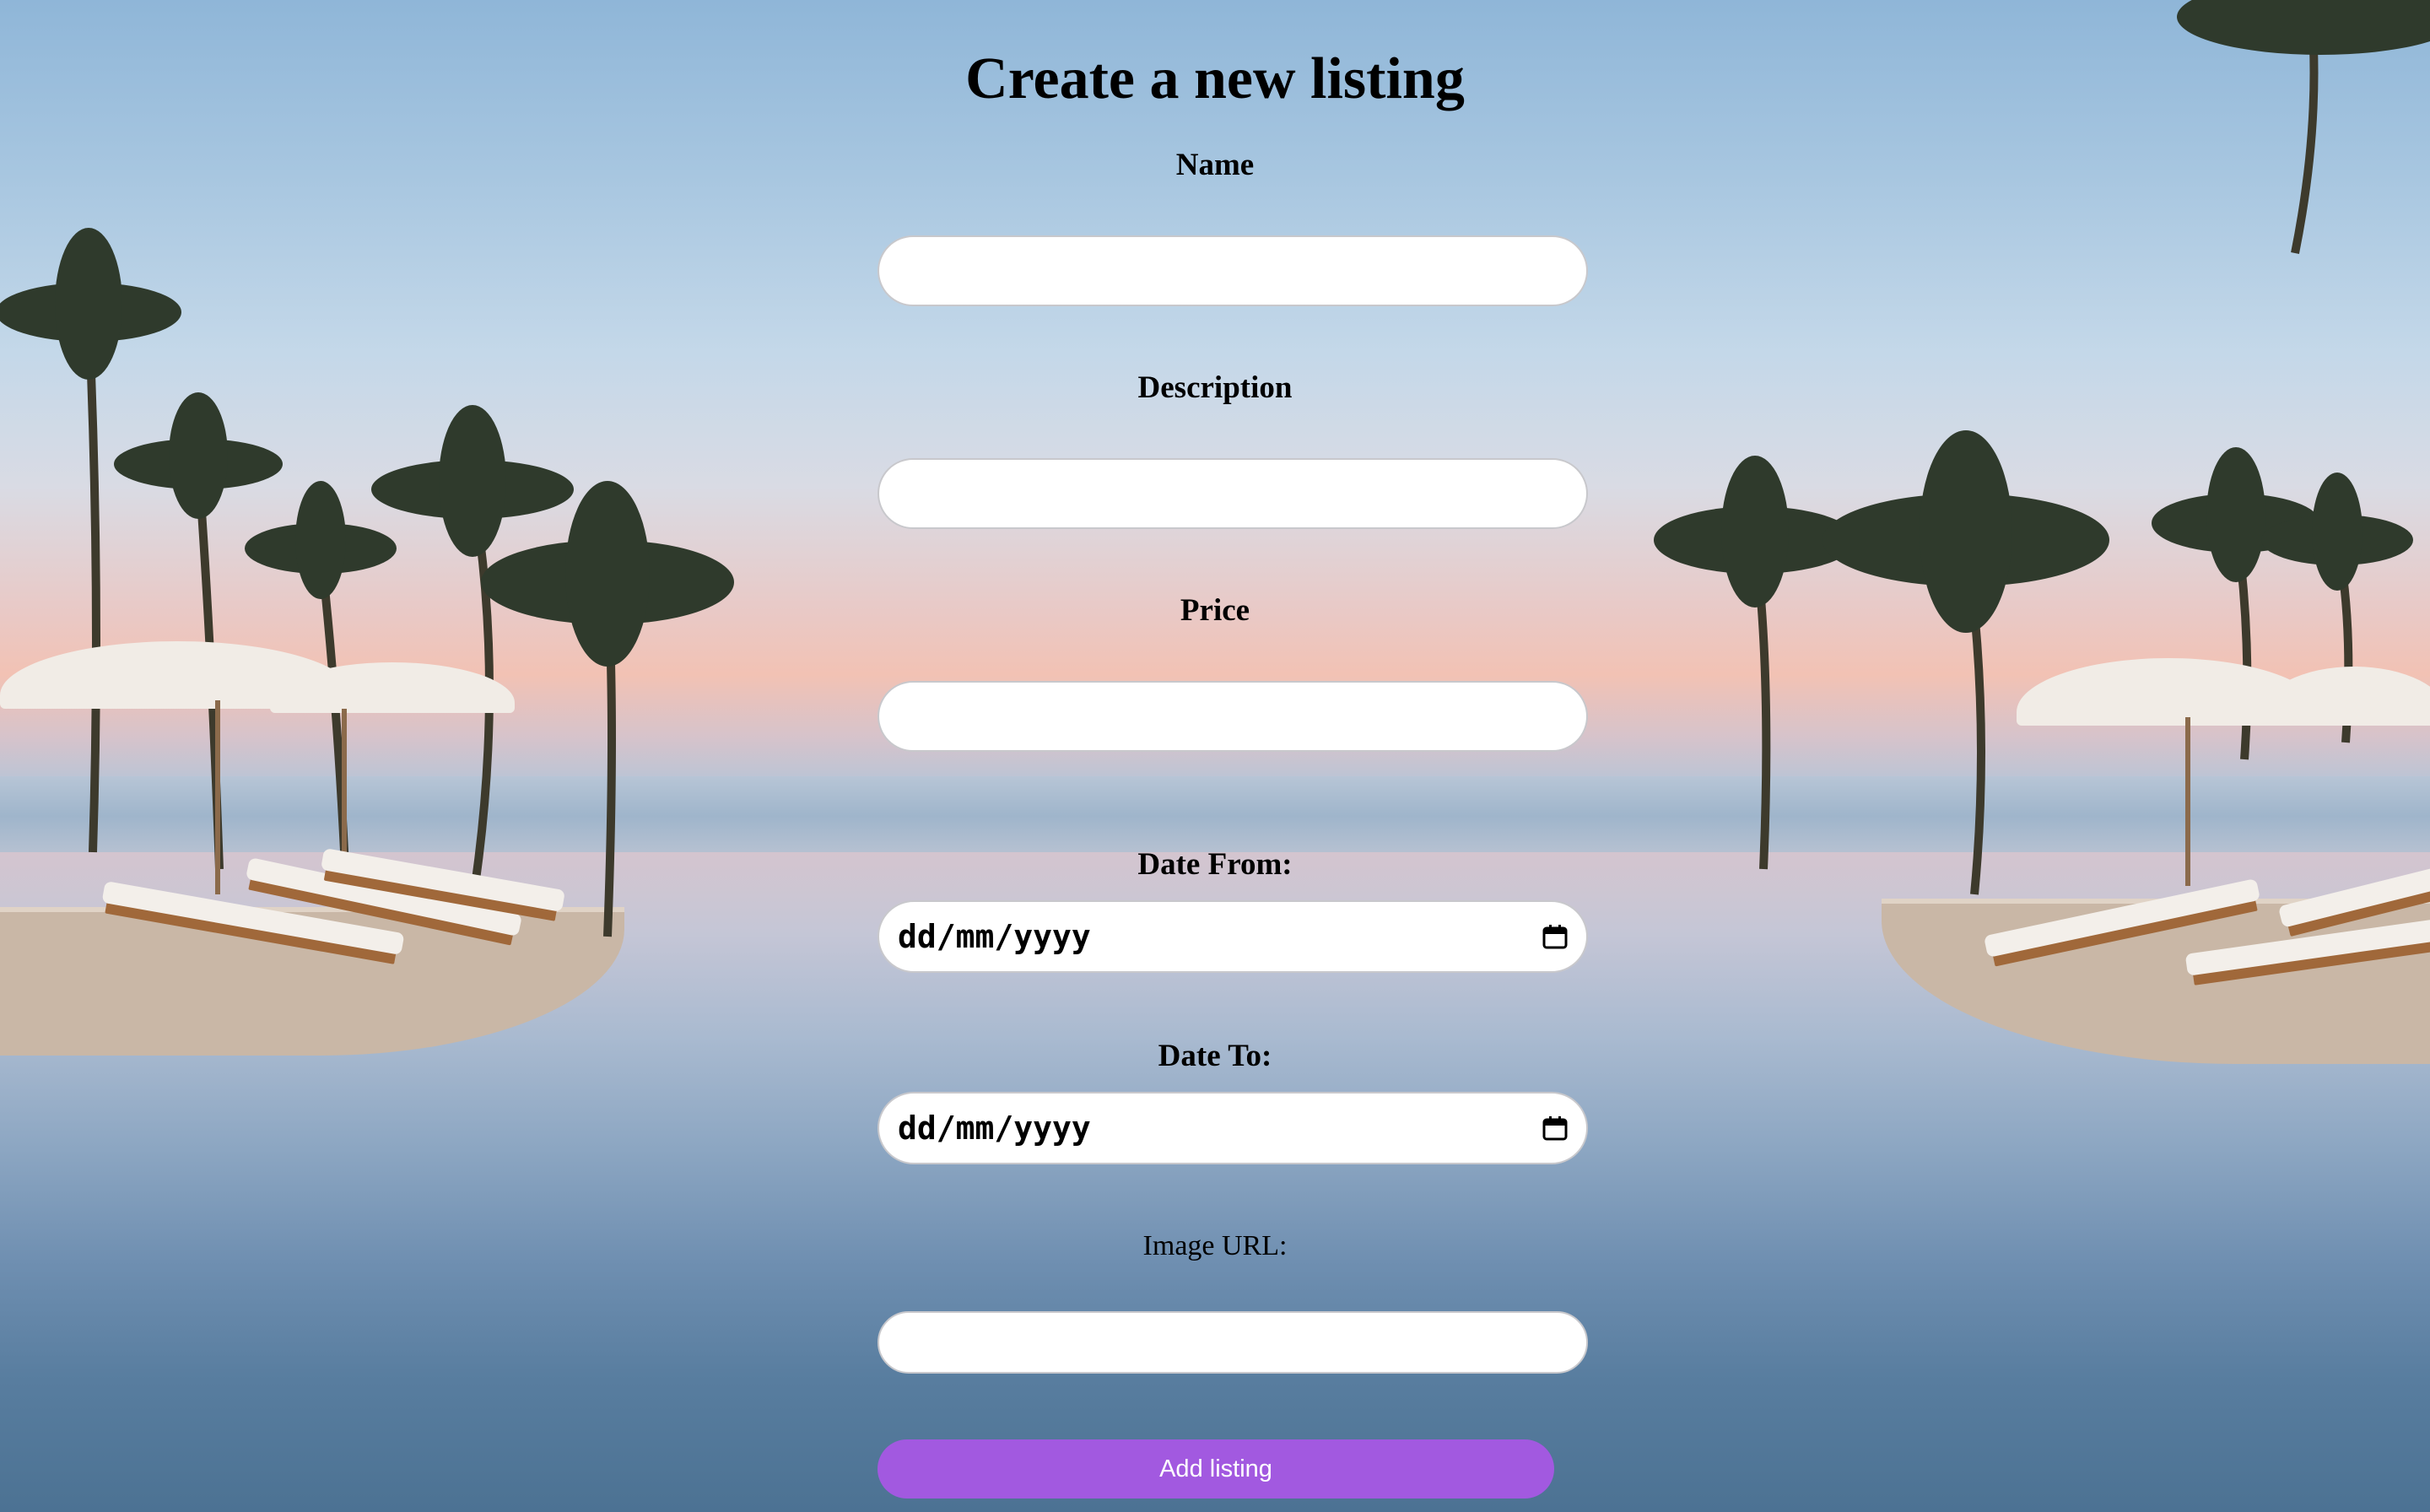 The width and height of the screenshot is (2430, 1512). Describe the element at coordinates (1215, 165) in the screenshot. I see `name-label: Name` at that location.